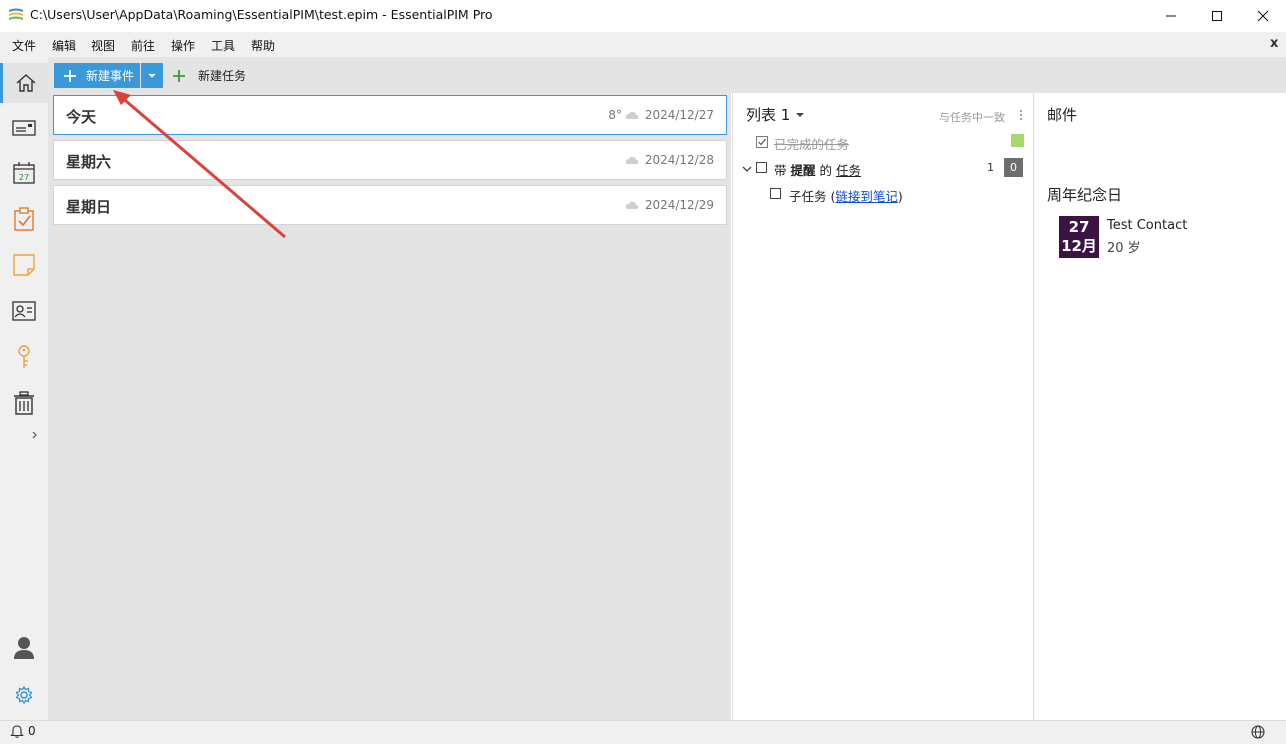 The image size is (1286, 744). I want to click on subtask-note-link: 链接到笔记, so click(866, 196).